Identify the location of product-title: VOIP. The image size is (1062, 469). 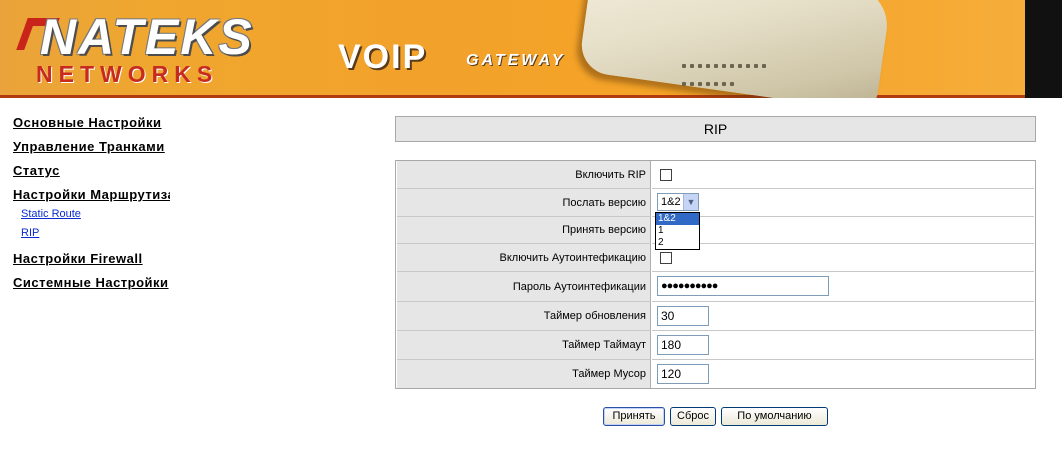
(383, 57).